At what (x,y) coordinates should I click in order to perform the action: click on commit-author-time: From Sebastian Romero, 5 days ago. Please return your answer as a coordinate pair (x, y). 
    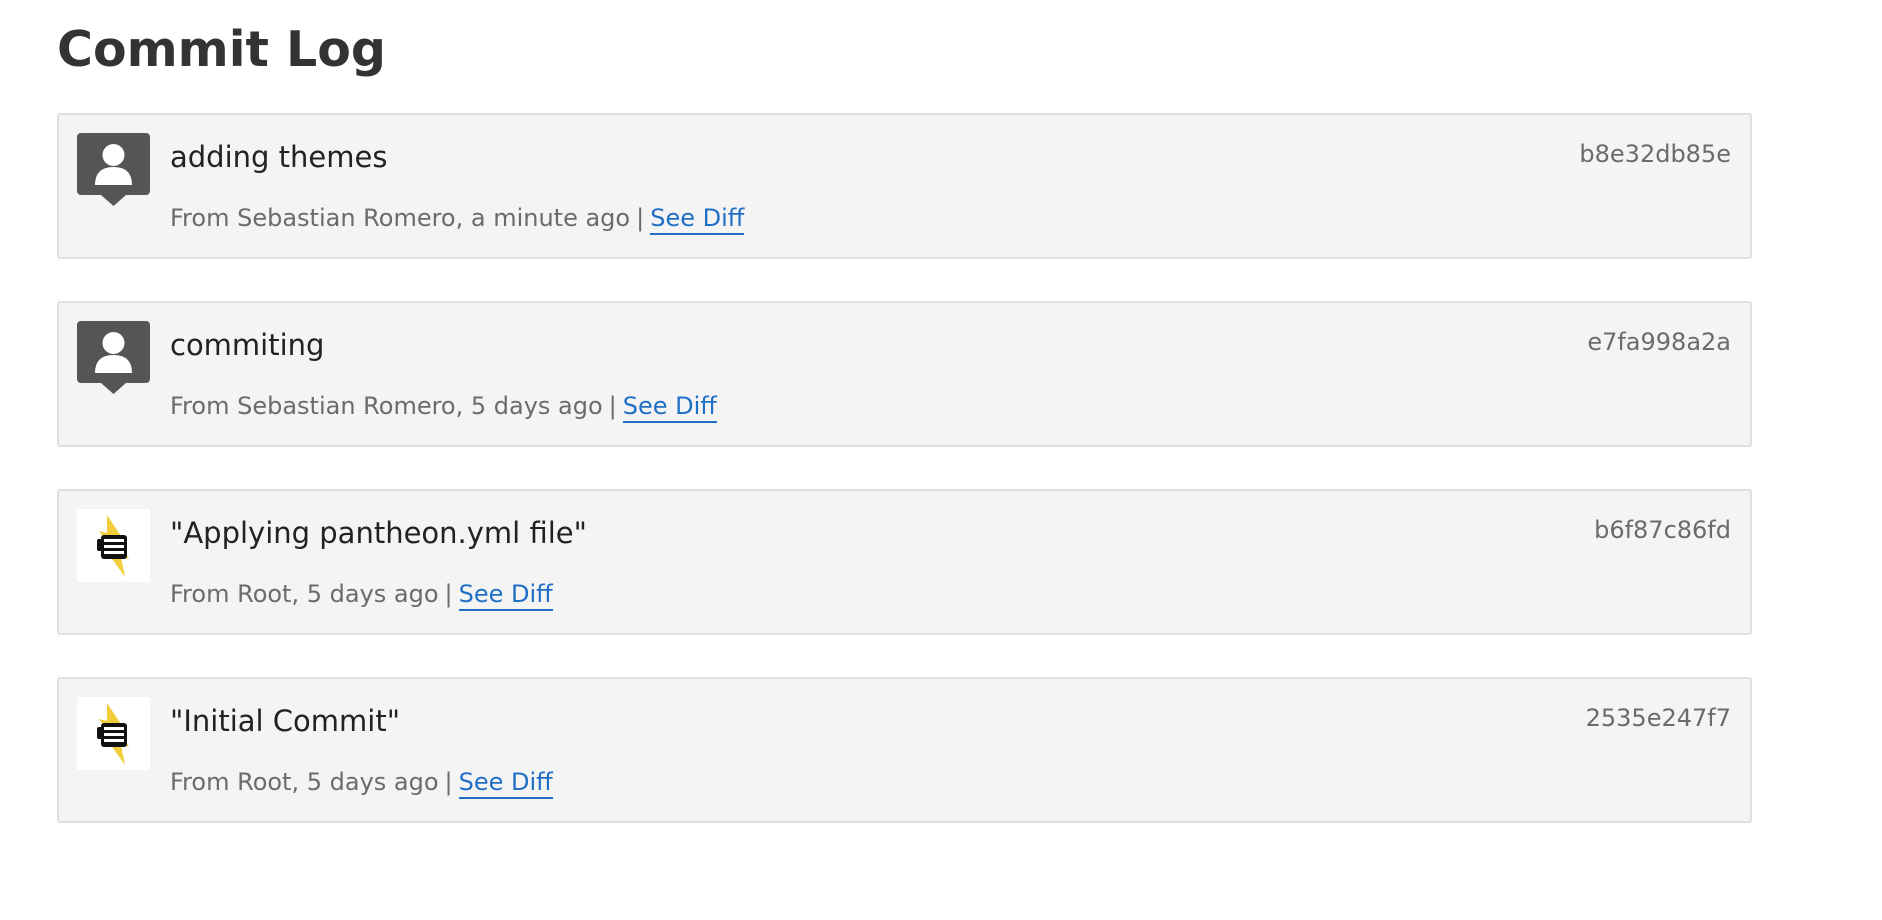
    Looking at the image, I should click on (386, 406).